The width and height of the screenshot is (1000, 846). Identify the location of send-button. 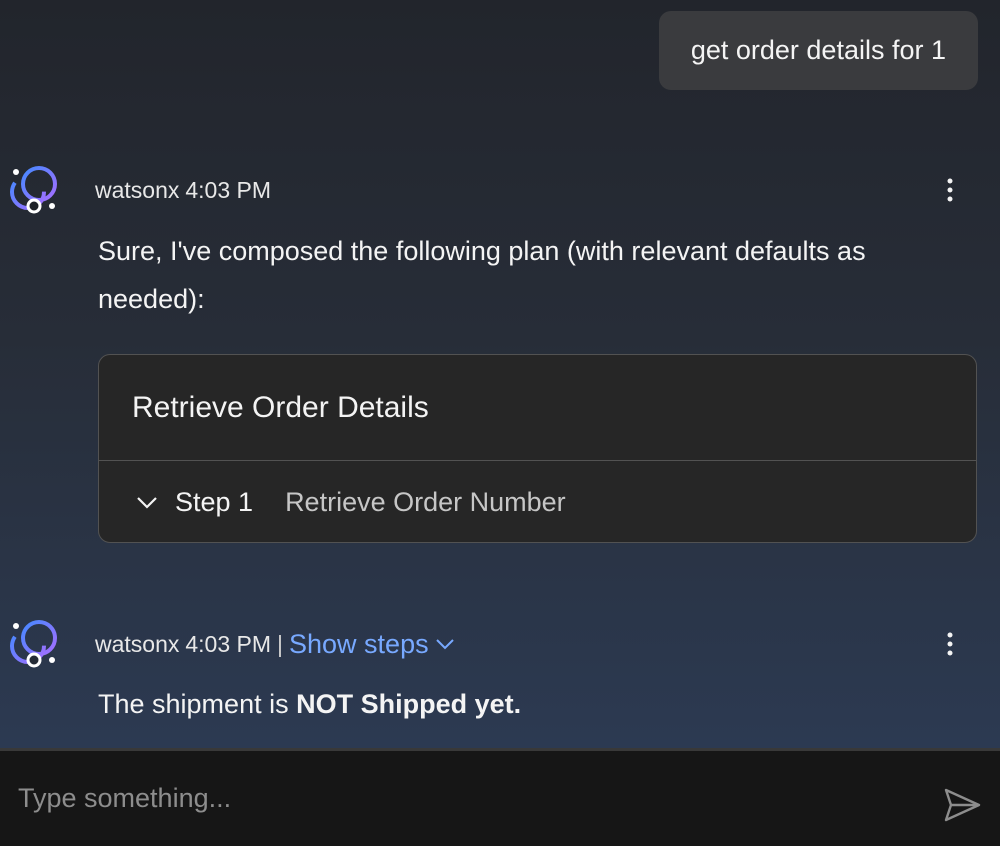
(962, 805).